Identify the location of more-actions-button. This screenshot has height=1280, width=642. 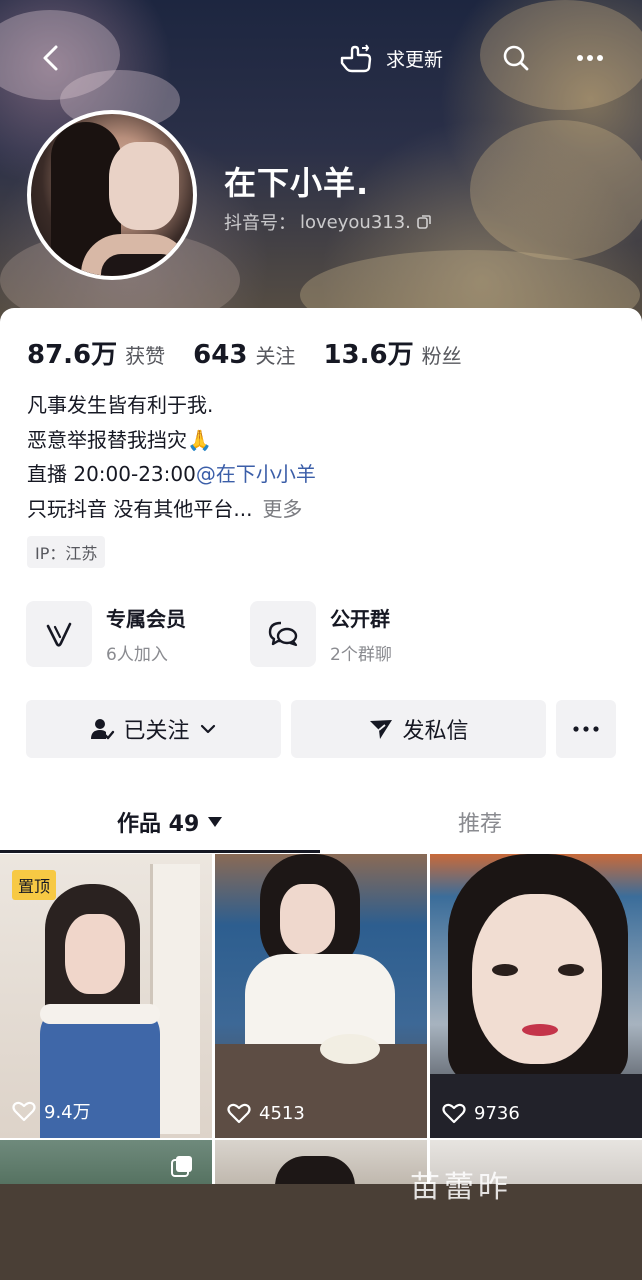
(586, 729).